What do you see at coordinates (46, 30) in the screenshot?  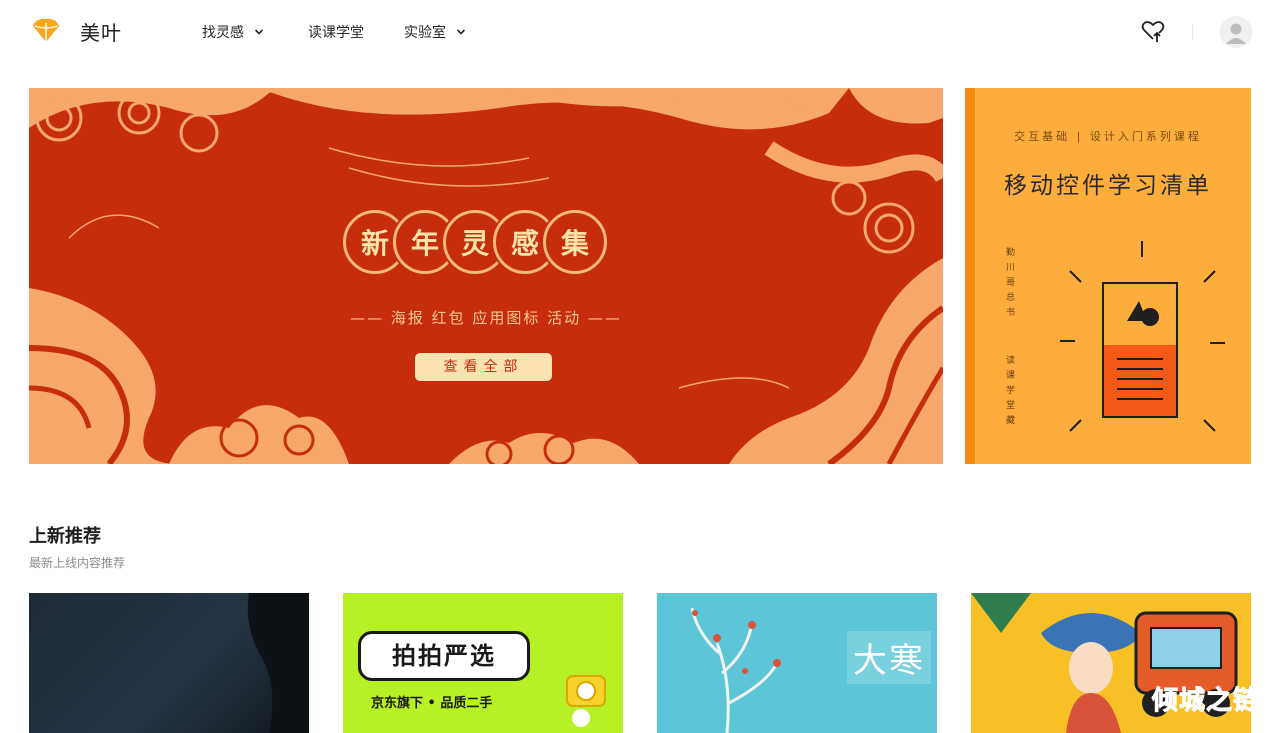 I see `leaf-logo-icon` at bounding box center [46, 30].